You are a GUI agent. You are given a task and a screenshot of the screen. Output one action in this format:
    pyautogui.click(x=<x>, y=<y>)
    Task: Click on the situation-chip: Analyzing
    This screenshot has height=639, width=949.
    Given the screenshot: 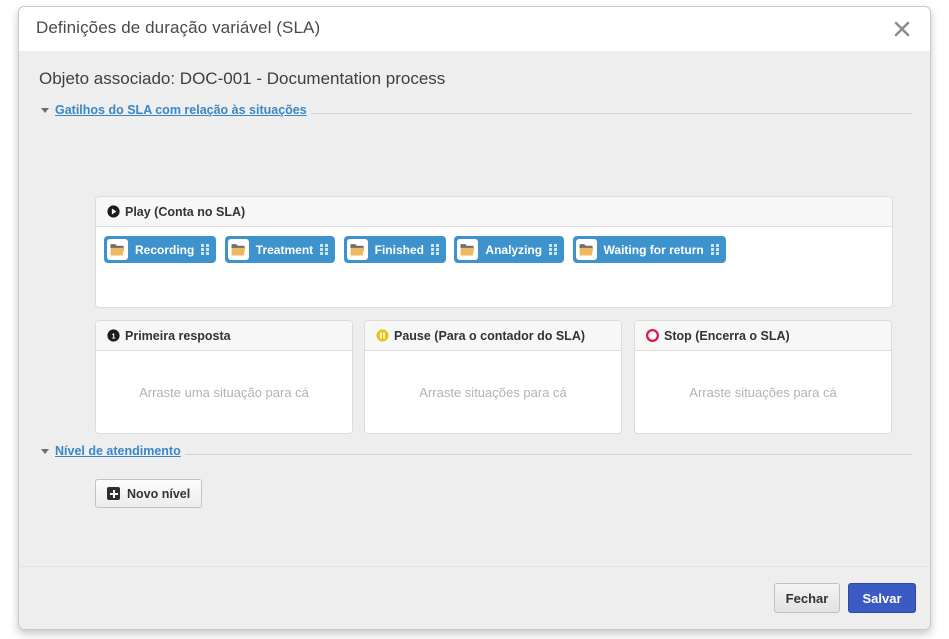 What is the action you would take?
    pyautogui.click(x=509, y=249)
    